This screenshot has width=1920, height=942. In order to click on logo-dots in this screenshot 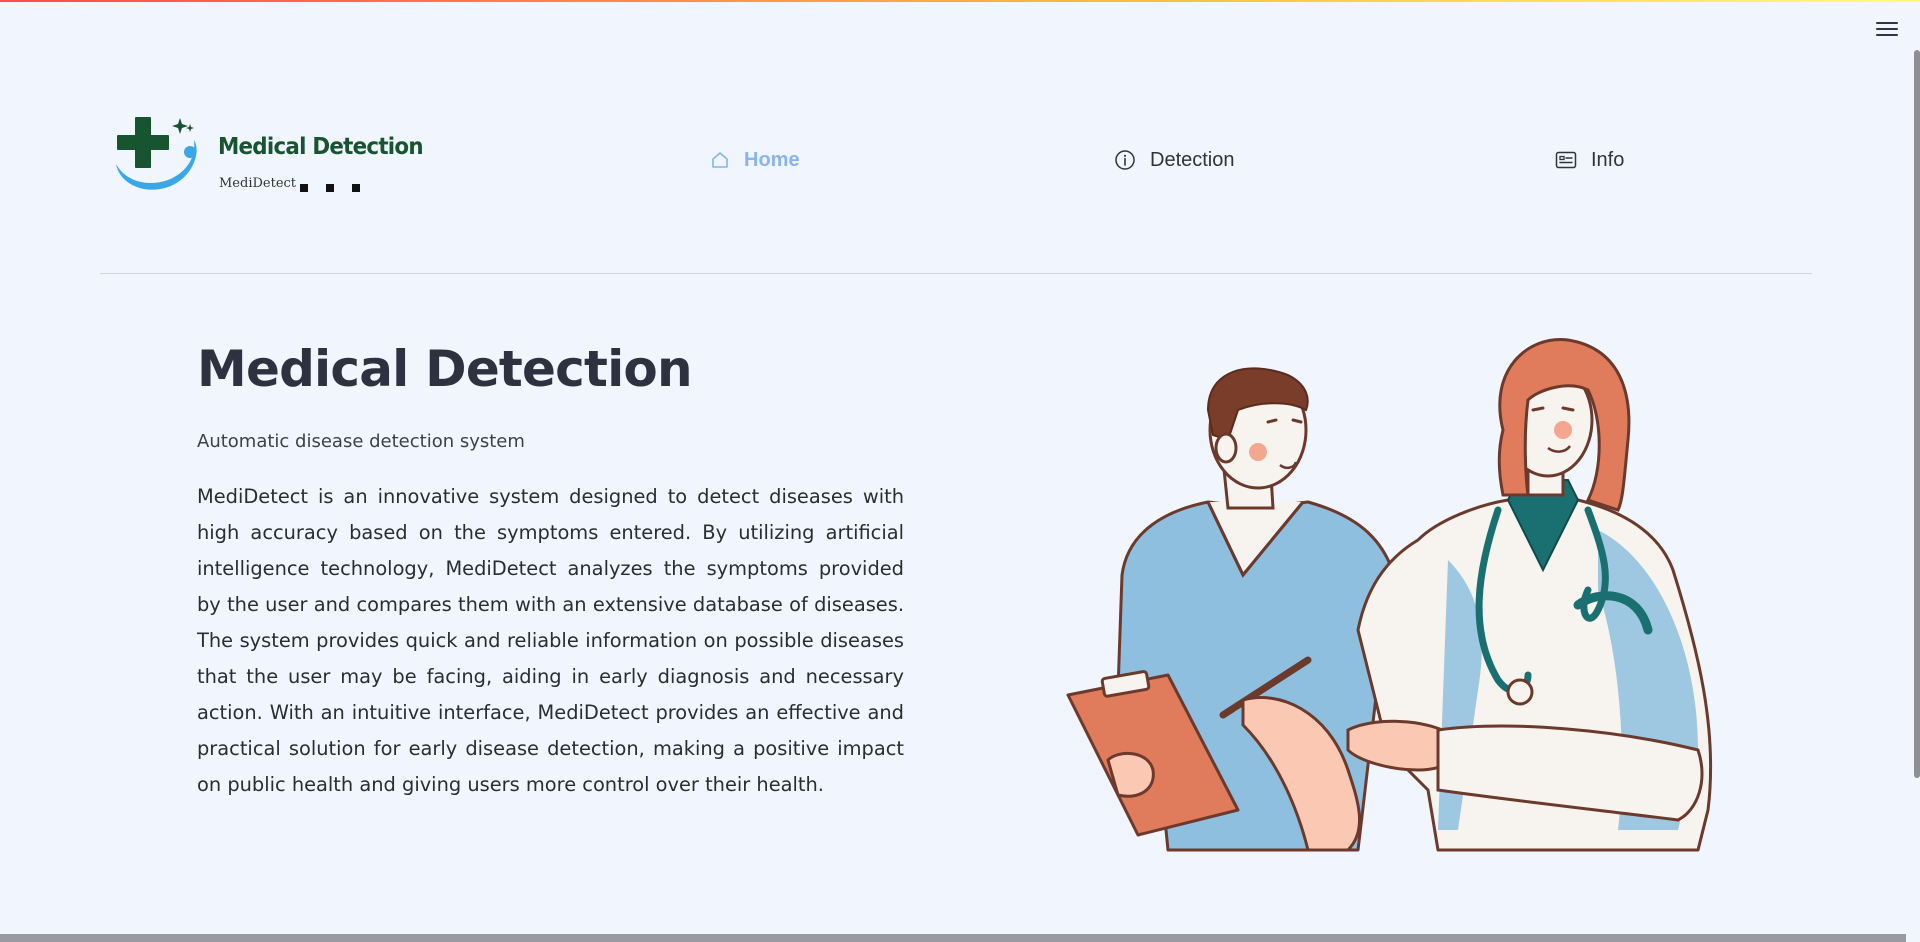, I will do `click(330, 188)`.